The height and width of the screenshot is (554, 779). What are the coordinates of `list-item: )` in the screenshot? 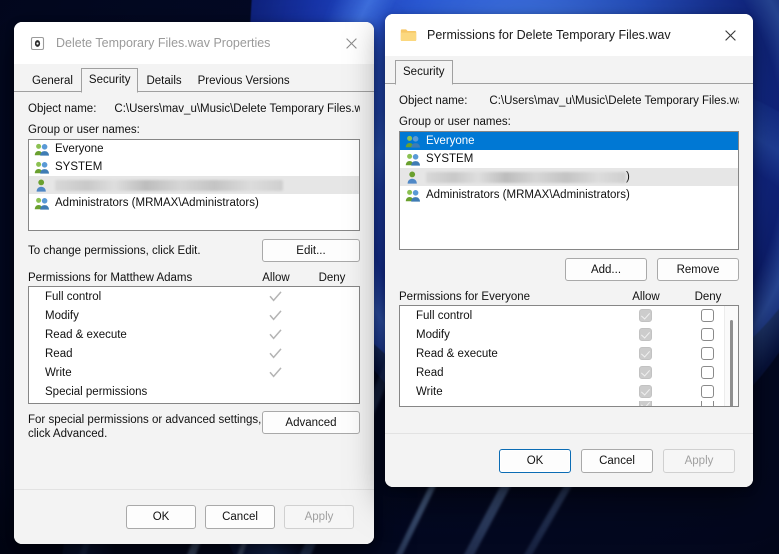 It's located at (569, 177).